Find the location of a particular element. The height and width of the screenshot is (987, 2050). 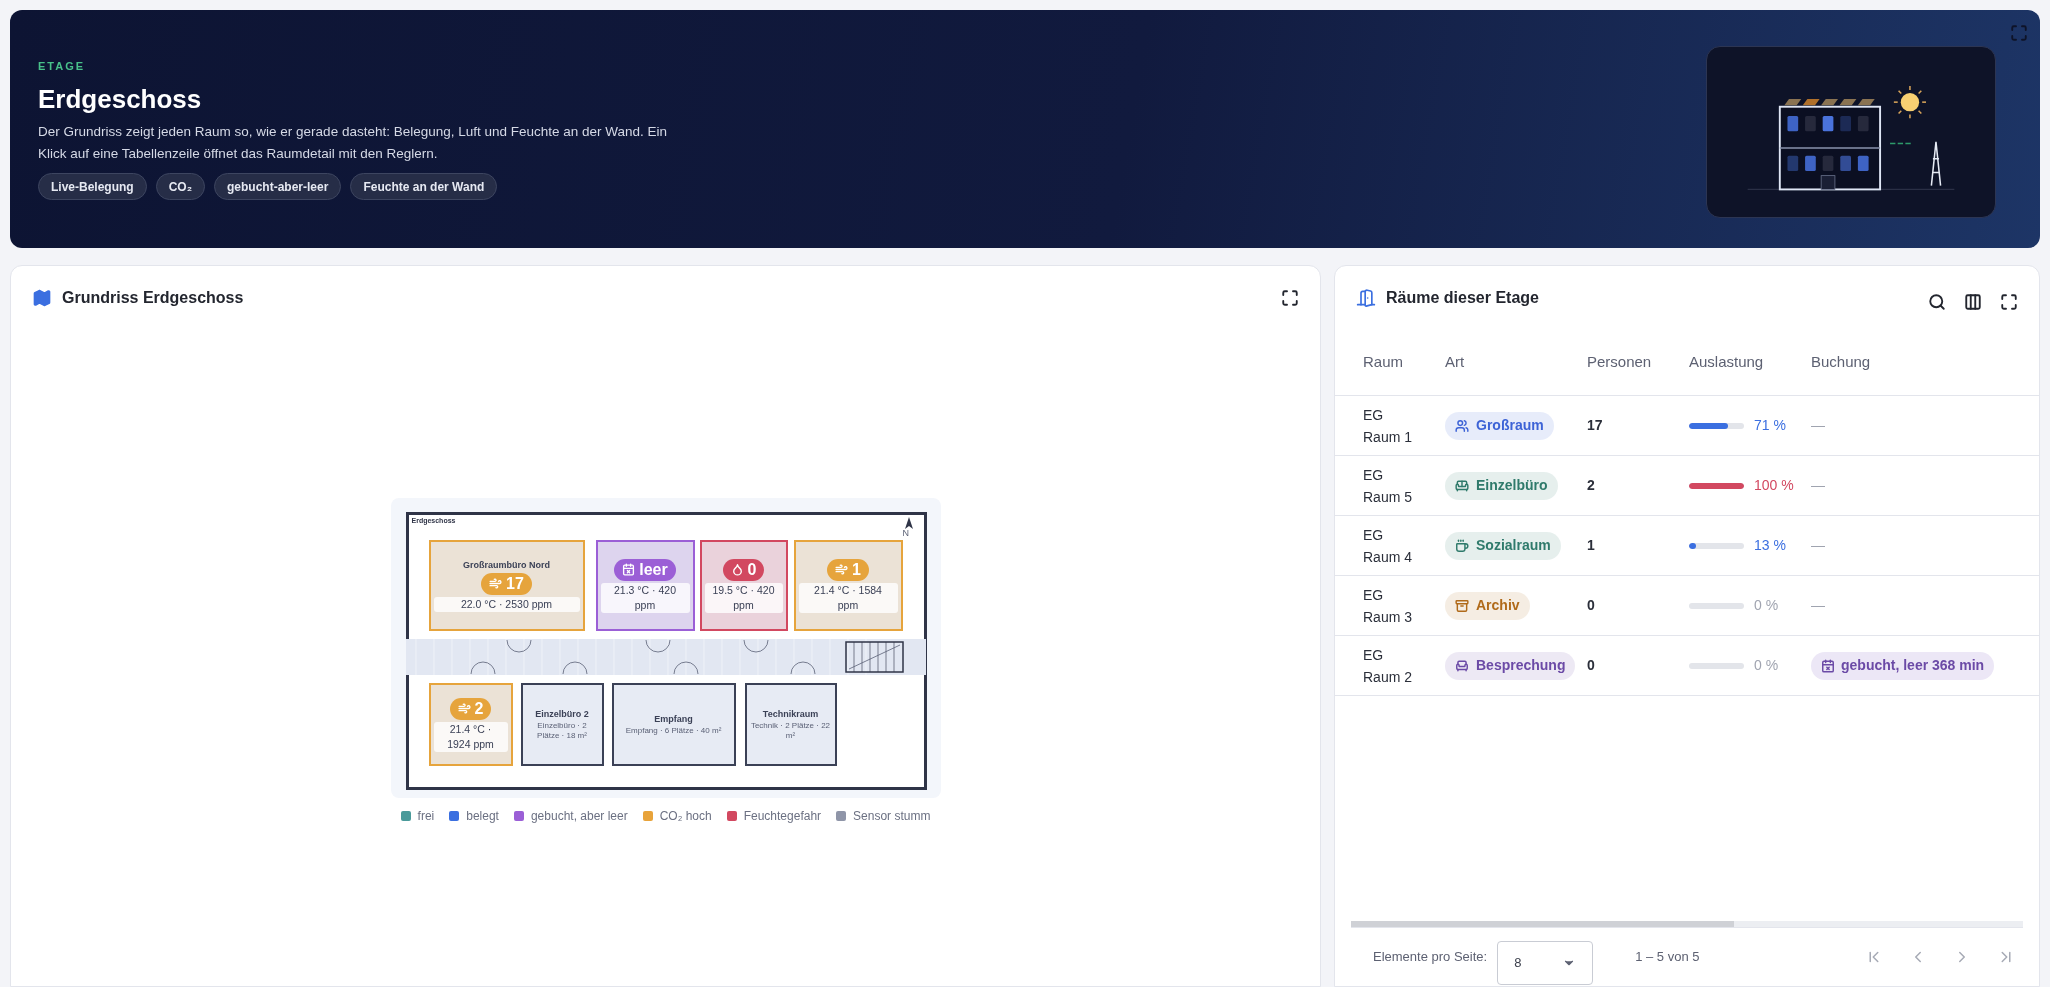

legend-label: frei is located at coordinates (426, 816).